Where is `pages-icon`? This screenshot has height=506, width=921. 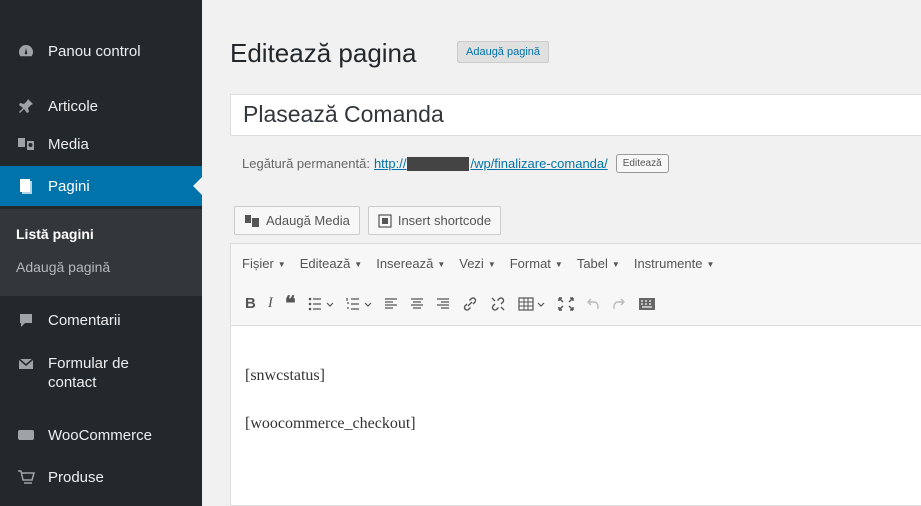
pages-icon is located at coordinates (26, 186).